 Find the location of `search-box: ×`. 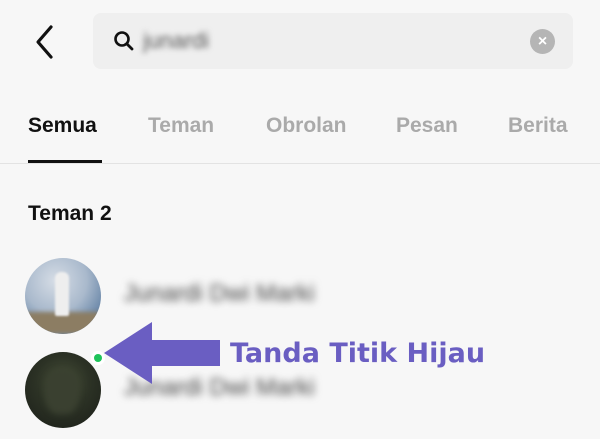

search-box: × is located at coordinates (333, 41).